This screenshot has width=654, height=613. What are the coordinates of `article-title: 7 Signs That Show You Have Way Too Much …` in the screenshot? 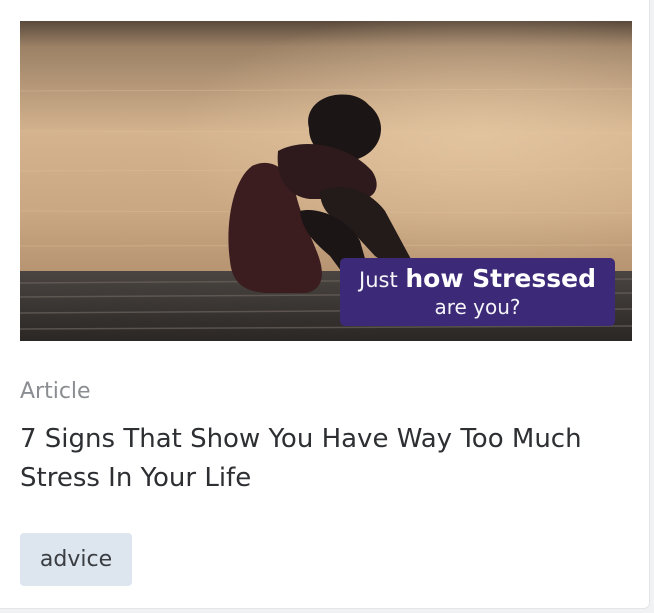 It's located at (320, 459).